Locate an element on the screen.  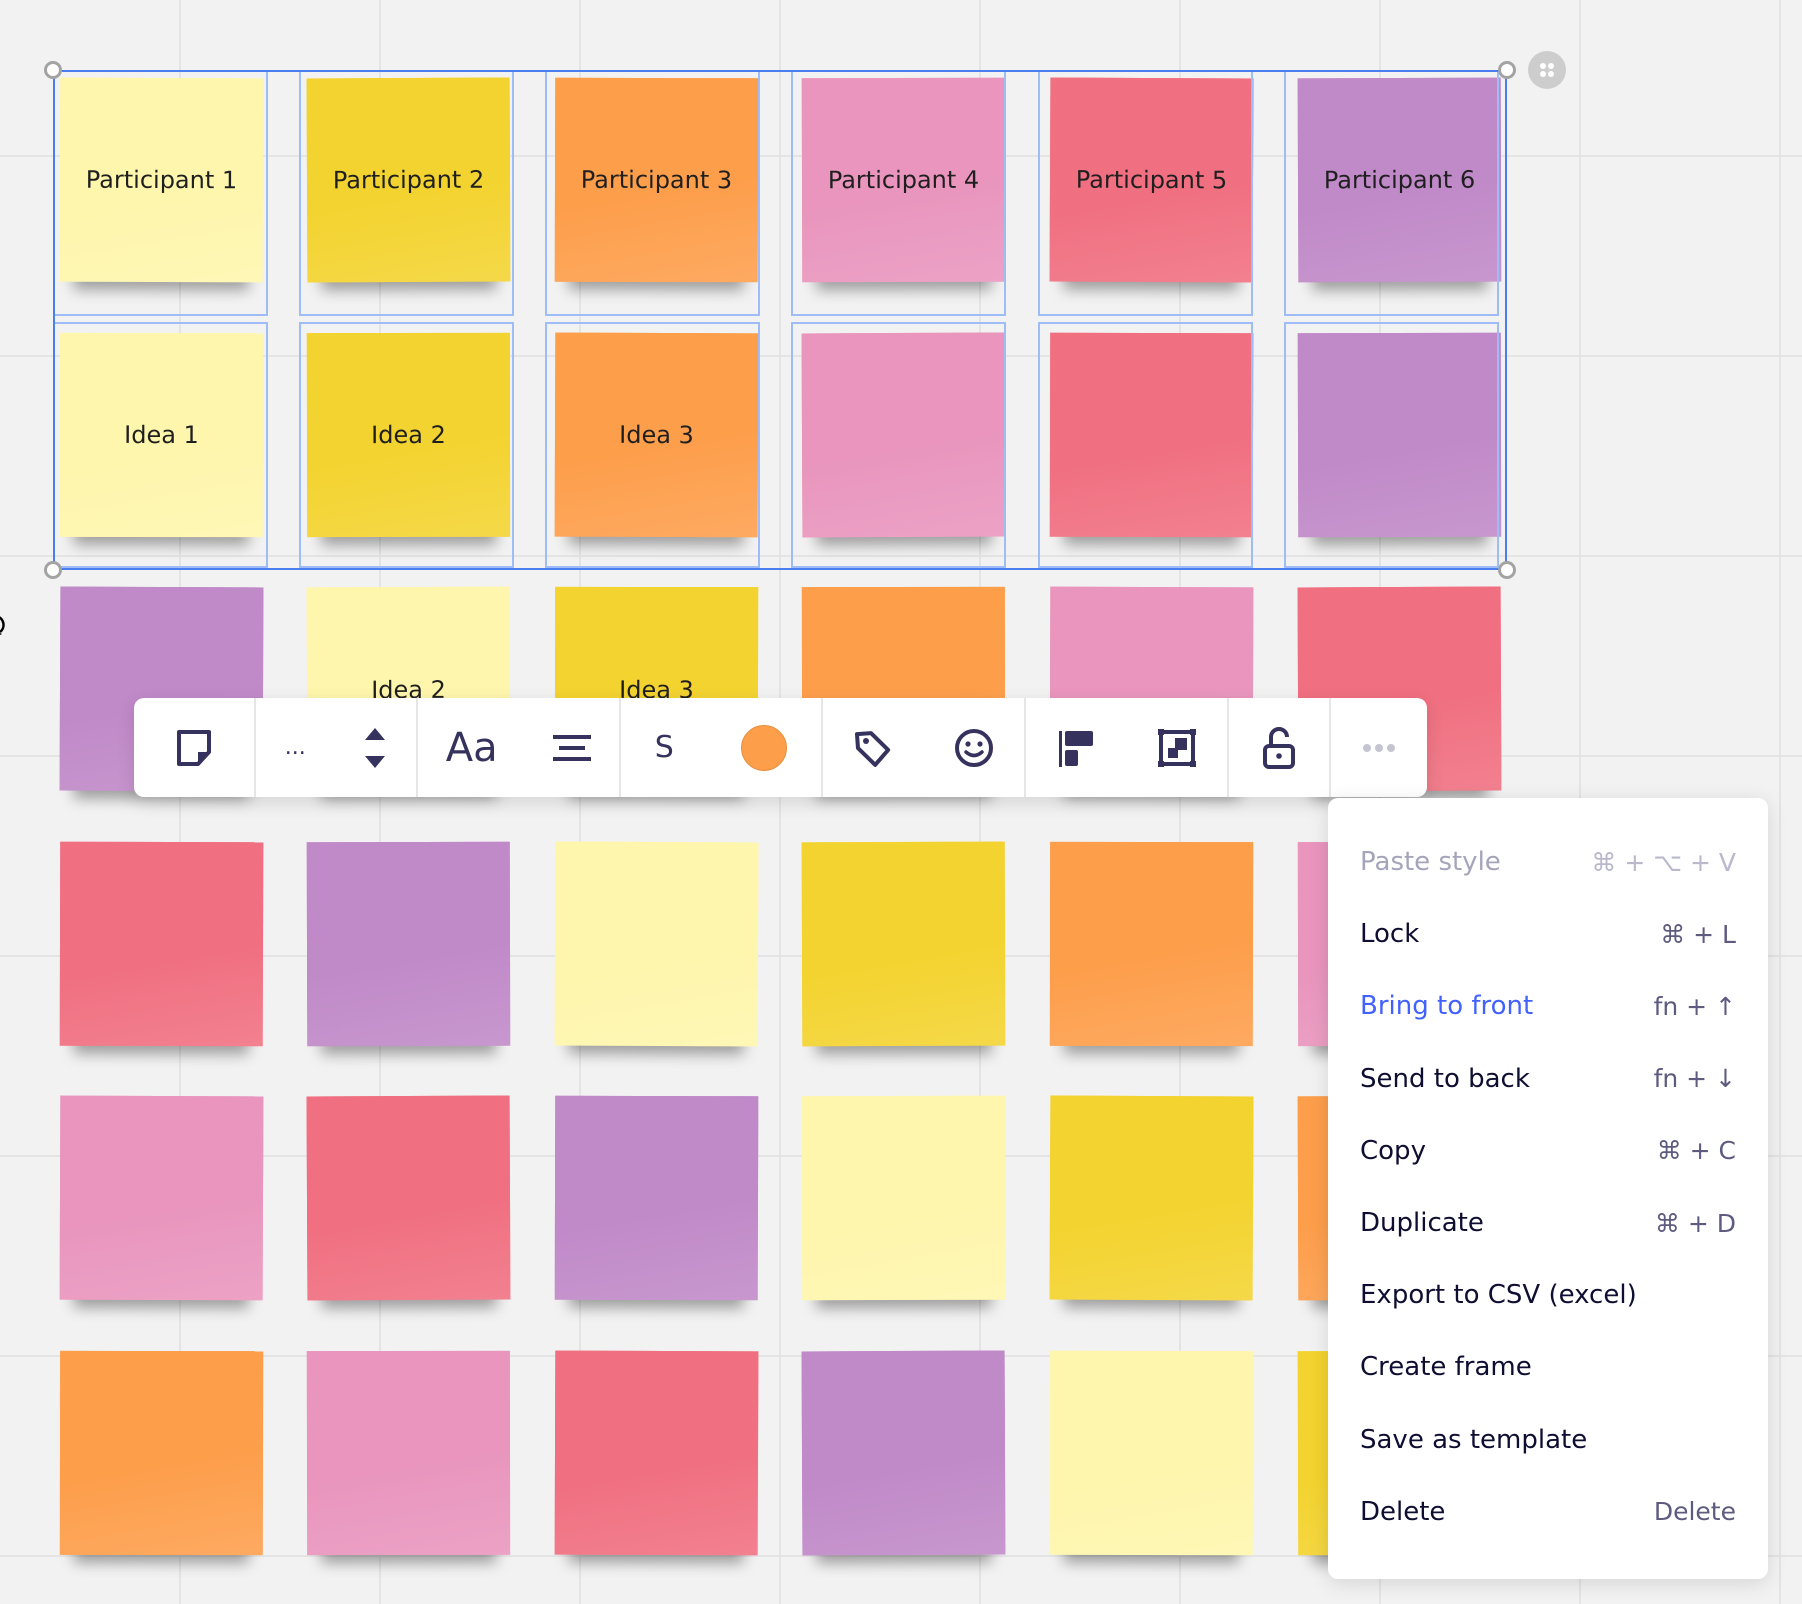
more-button is located at coordinates (1379, 748).